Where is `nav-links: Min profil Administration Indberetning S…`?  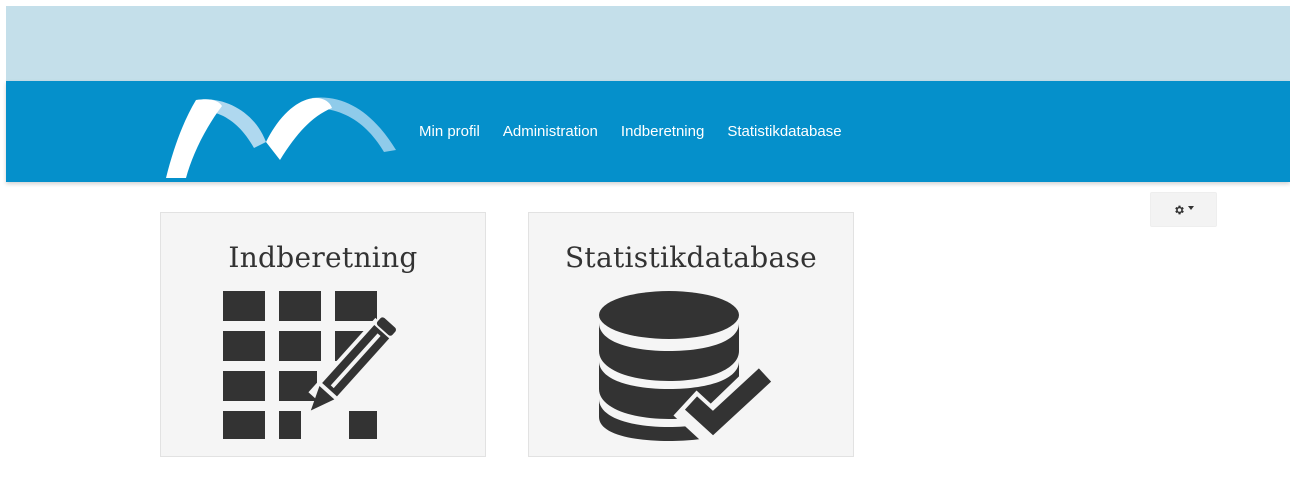
nav-links: Min profil Administration Indberetning S… is located at coordinates (642, 131).